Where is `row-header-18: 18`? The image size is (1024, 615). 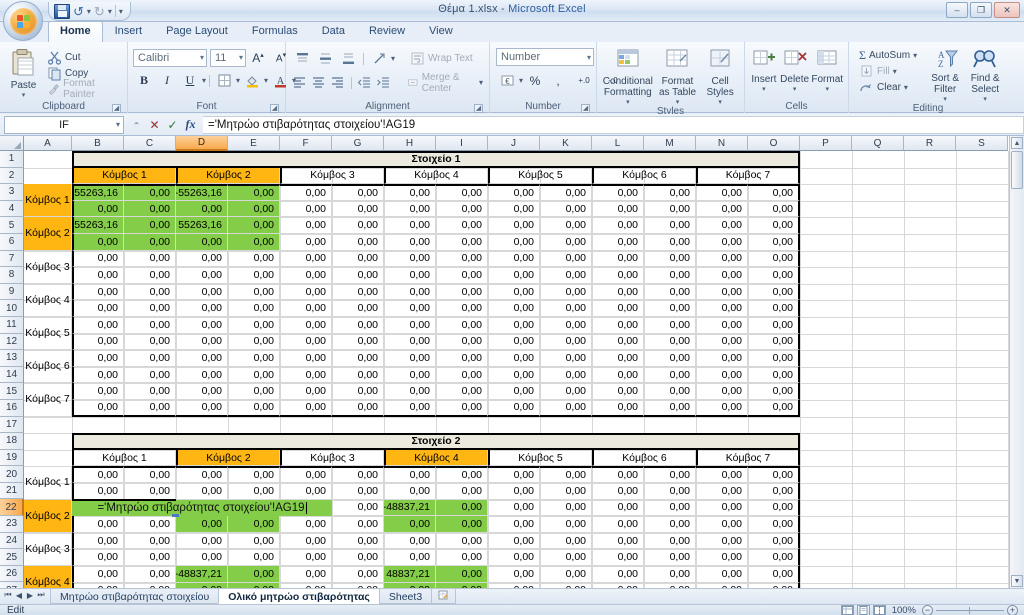
row-header-18: 18 is located at coordinates (12, 441).